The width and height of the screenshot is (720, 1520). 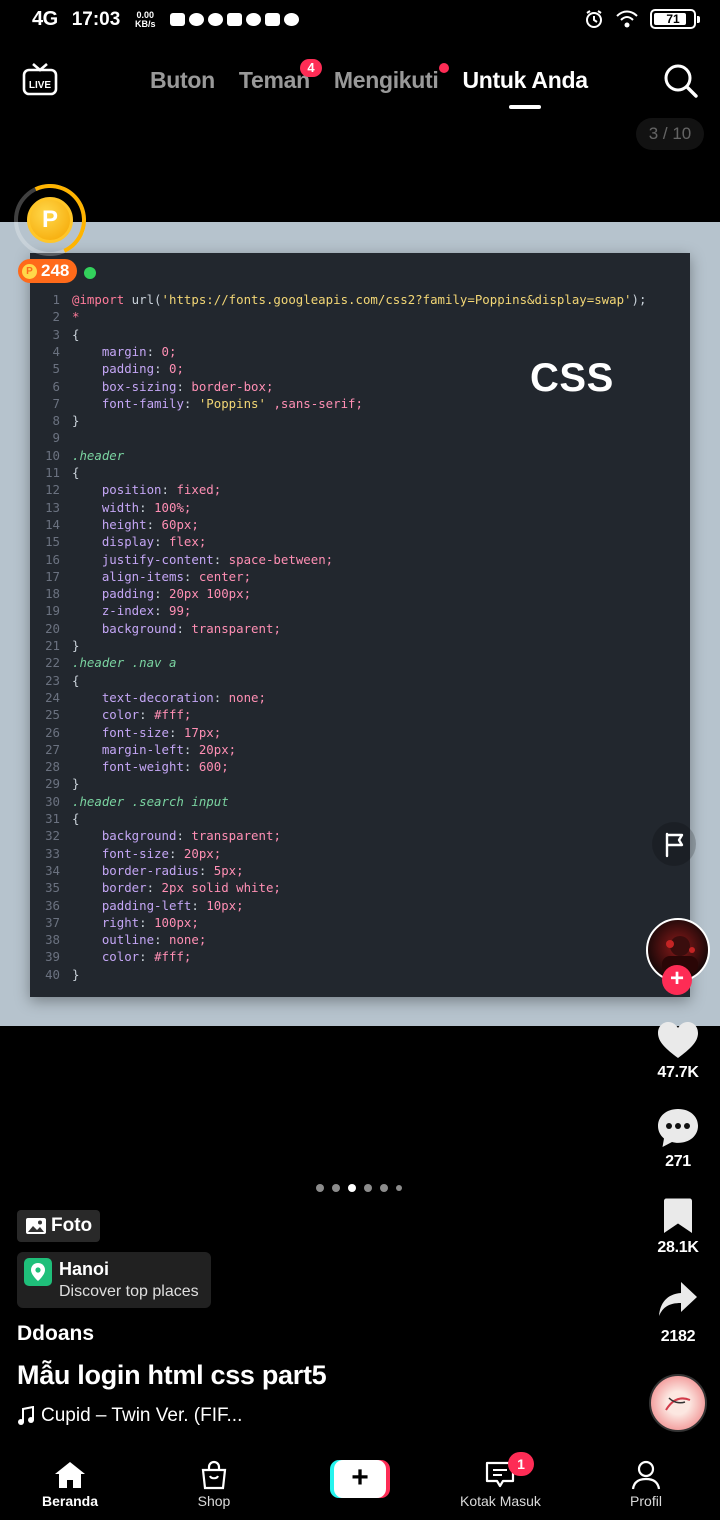 What do you see at coordinates (594, 19) in the screenshot?
I see `alarm-icon` at bounding box center [594, 19].